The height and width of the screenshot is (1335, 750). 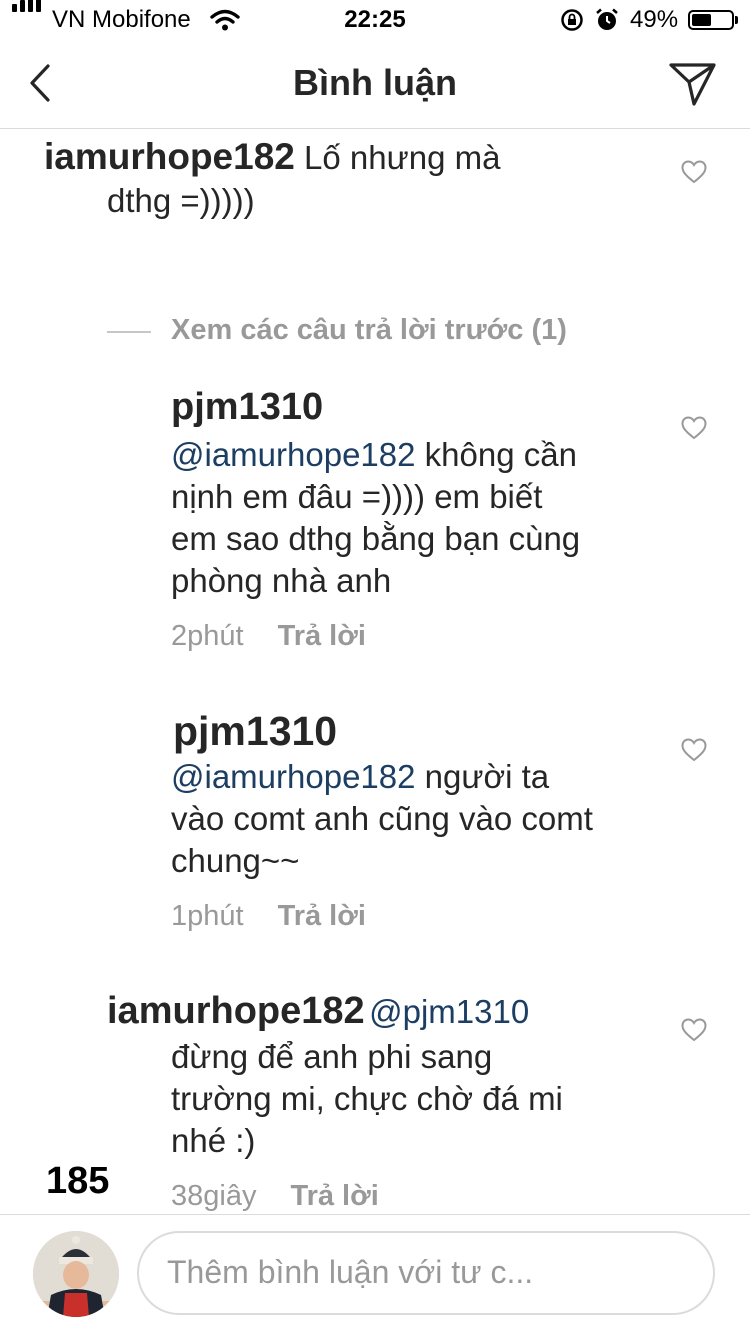 What do you see at coordinates (214, 1196) in the screenshot?
I see `comment-timestamp: 38giây` at bounding box center [214, 1196].